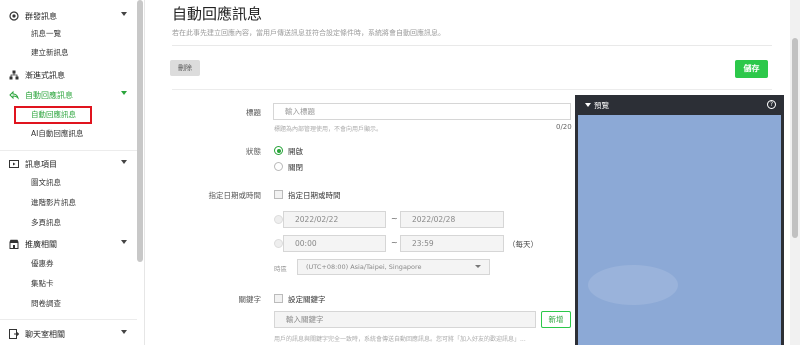  What do you see at coordinates (46, 183) in the screenshot?
I see `sidebar-item-rich-message: 圖文訊息` at bounding box center [46, 183].